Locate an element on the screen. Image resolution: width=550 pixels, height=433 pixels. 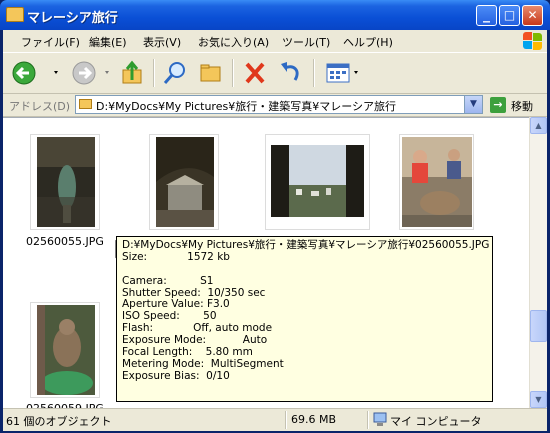
photo-cave-temple is located at coordinates (185, 182).